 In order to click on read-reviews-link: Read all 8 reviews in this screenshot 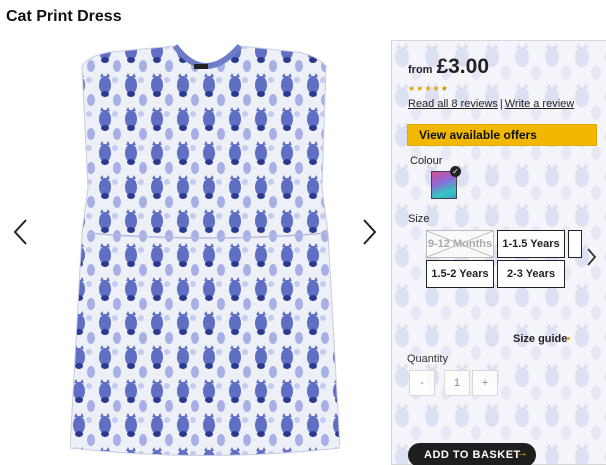, I will do `click(453, 104)`.